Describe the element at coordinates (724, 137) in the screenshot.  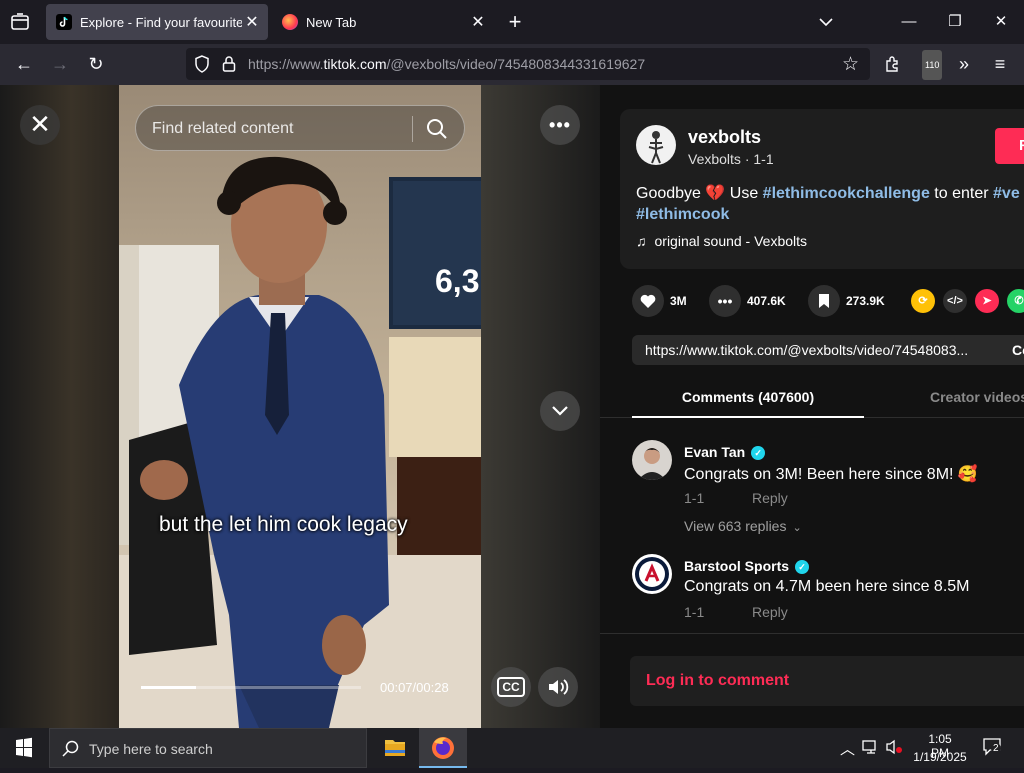
I see `creator-username: vexbolts` at that location.